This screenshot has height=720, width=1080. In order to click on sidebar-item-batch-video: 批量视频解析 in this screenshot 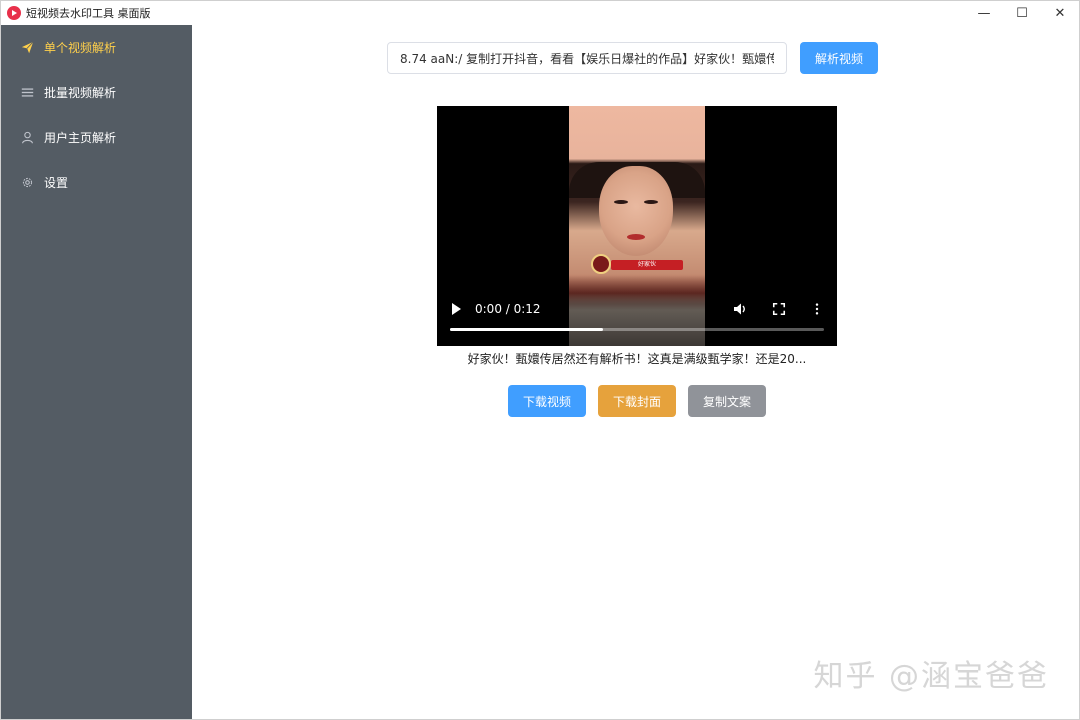, I will do `click(96, 92)`.